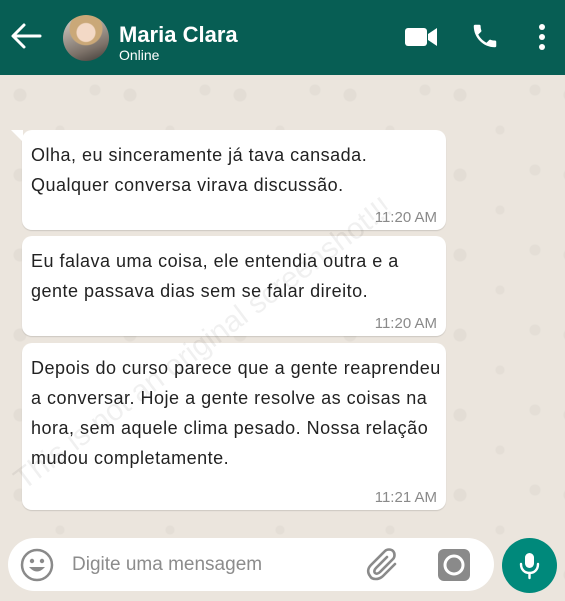 This screenshot has width=565, height=601. I want to click on back-button, so click(26, 36).